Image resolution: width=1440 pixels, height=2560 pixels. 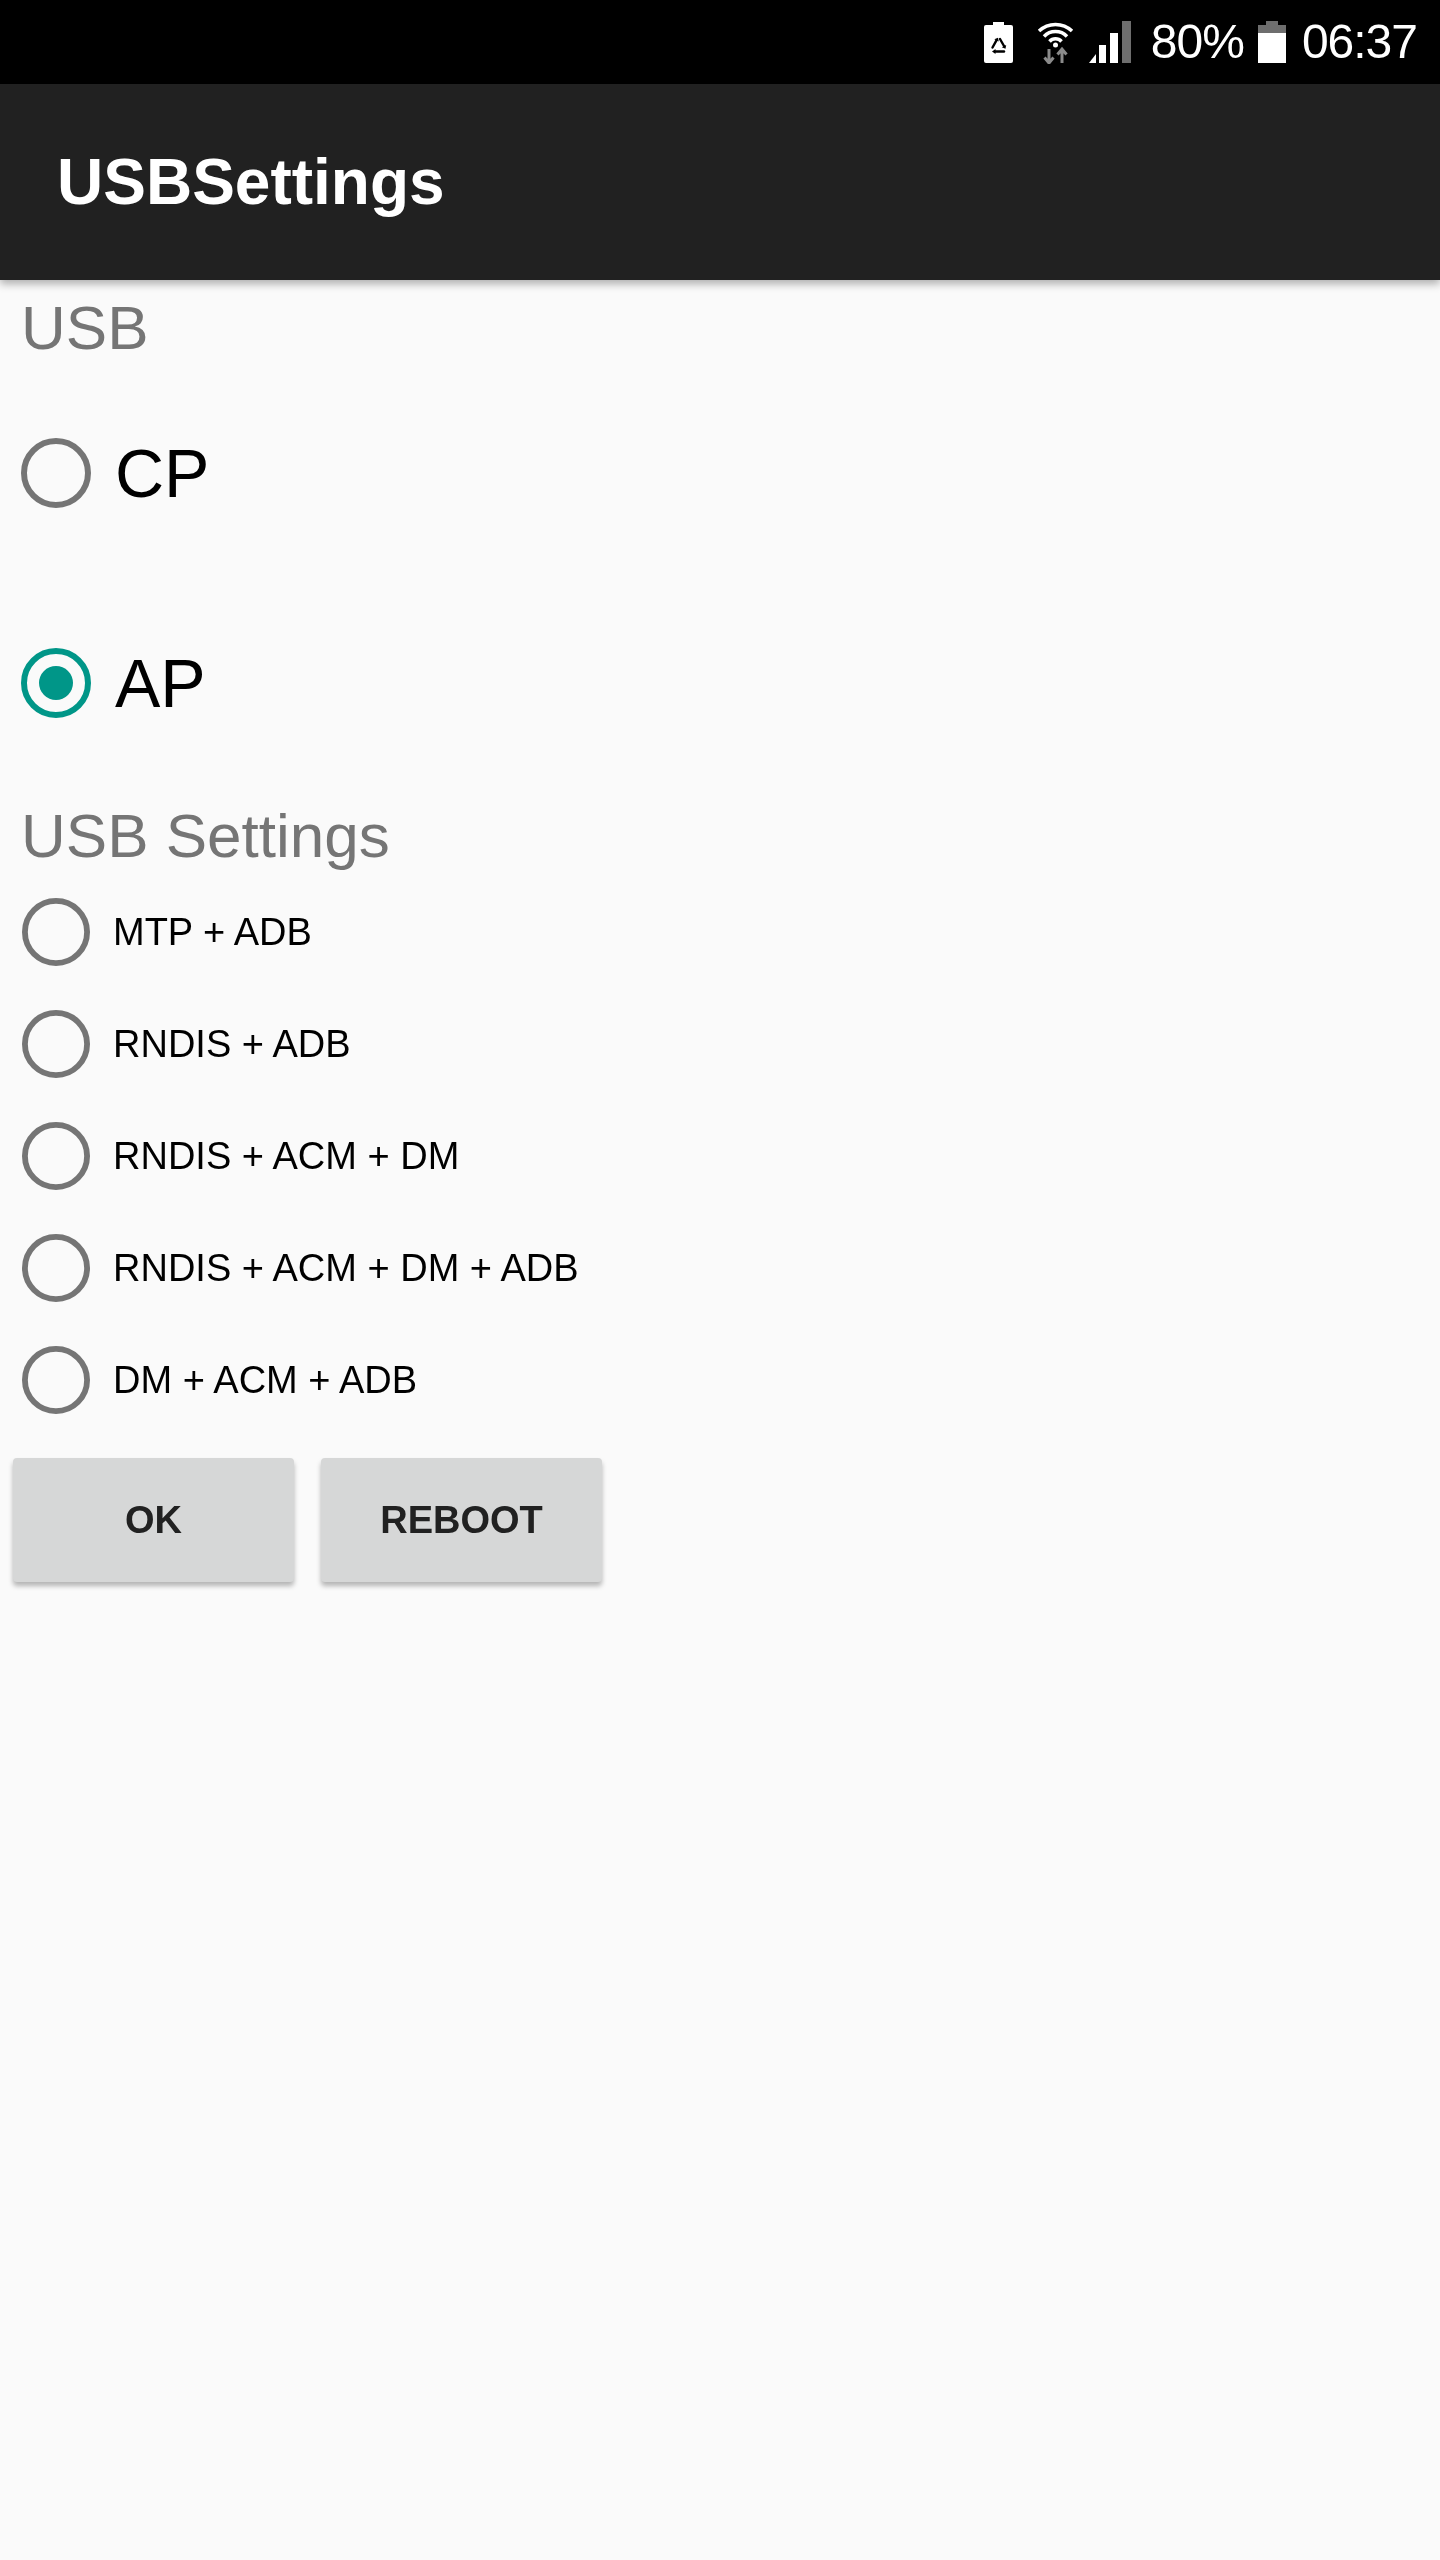 I want to click on option-label: RNDIS + ACM + DM, so click(x=286, y=1156).